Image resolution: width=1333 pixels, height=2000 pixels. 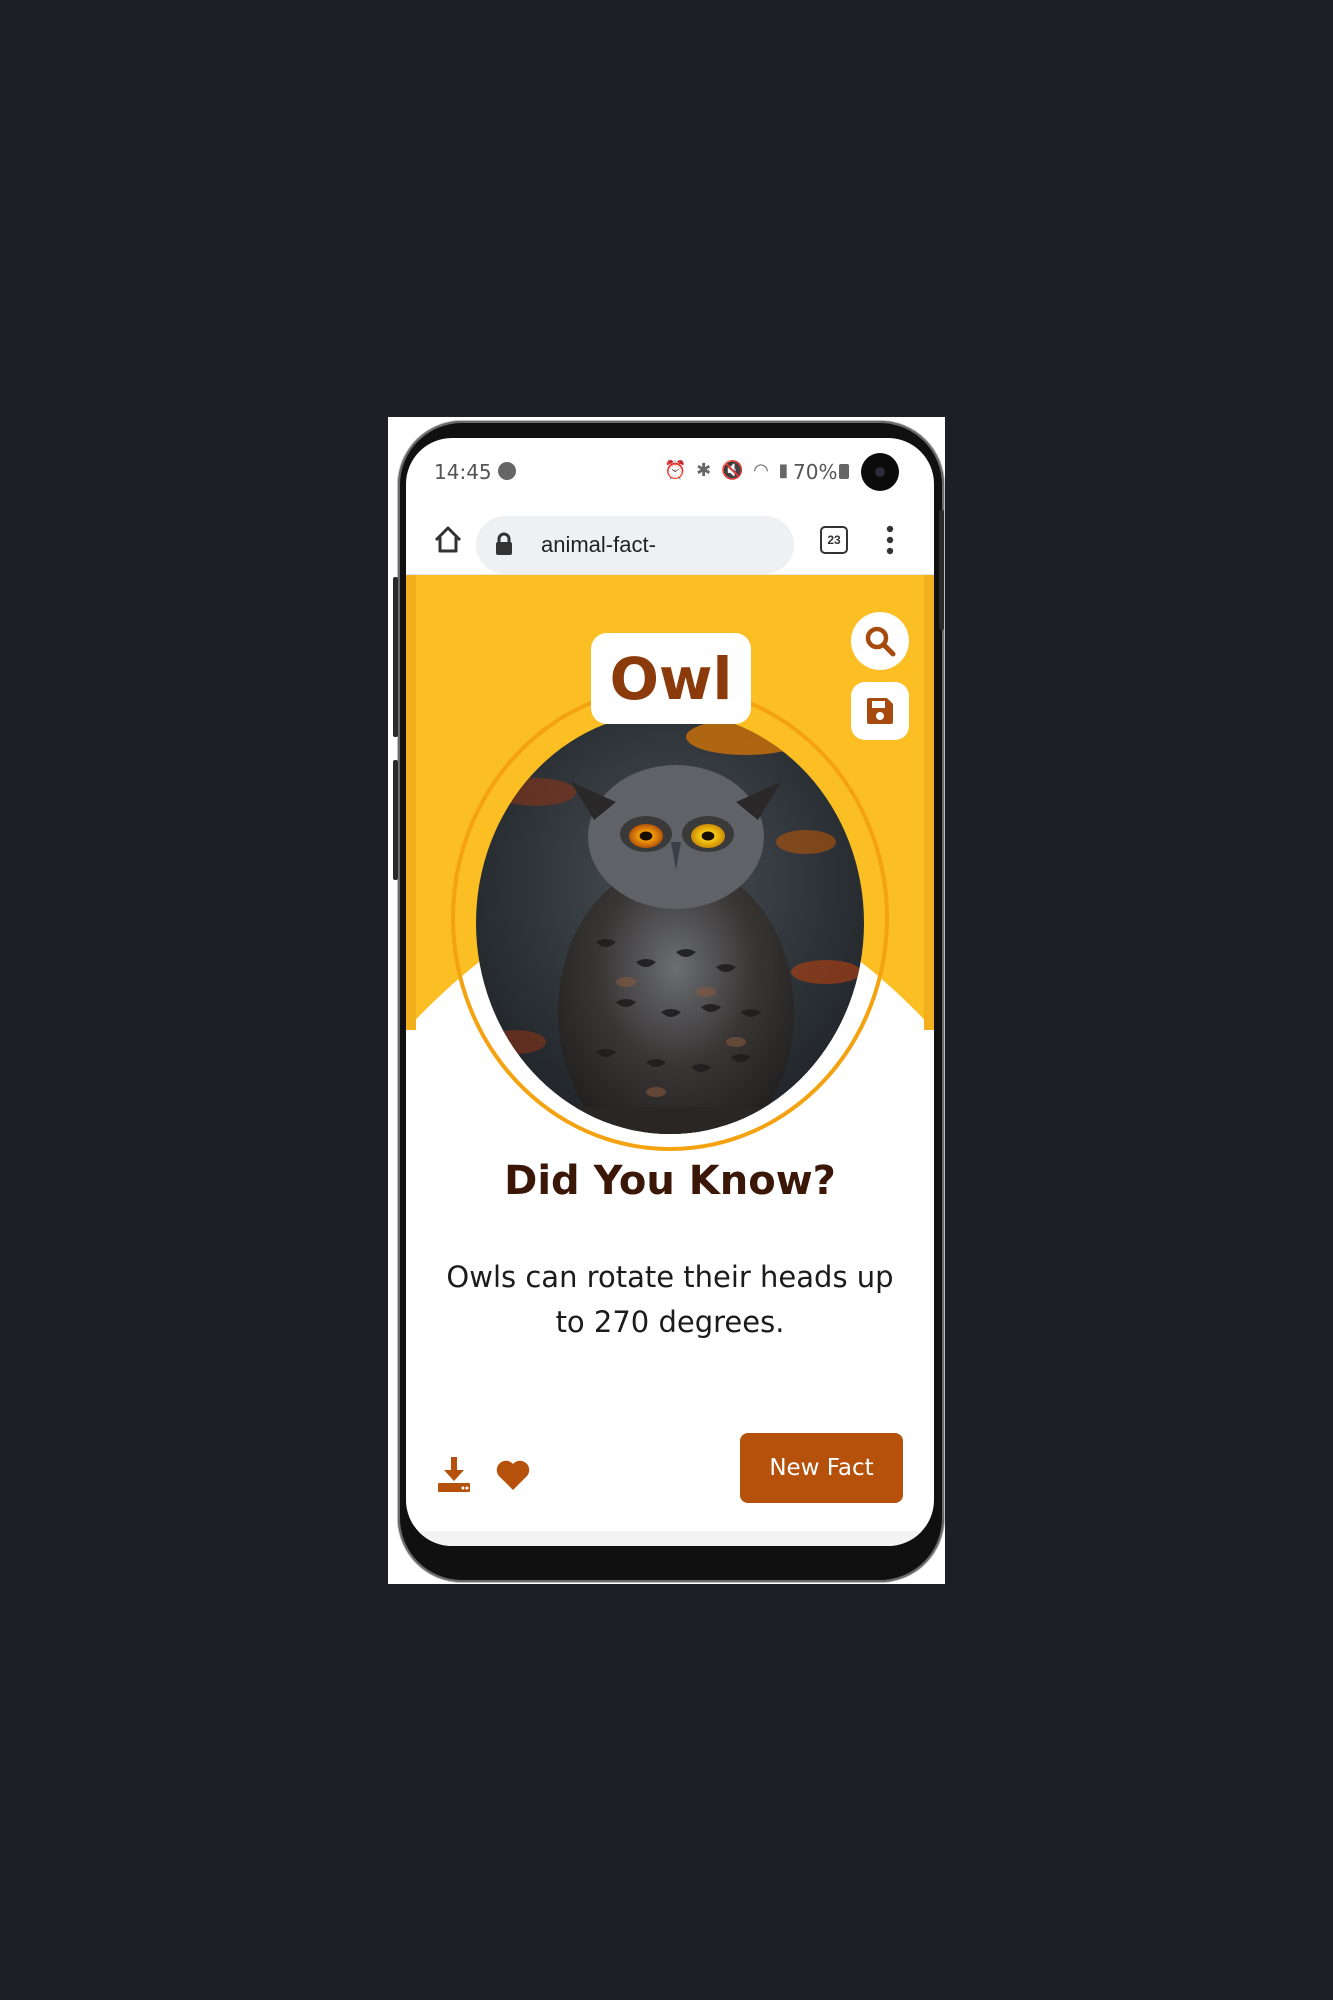 I want to click on status-bar: 14:45 ⏰ ✱ 🔇 ◠ ▮ 70%, so click(x=670, y=472).